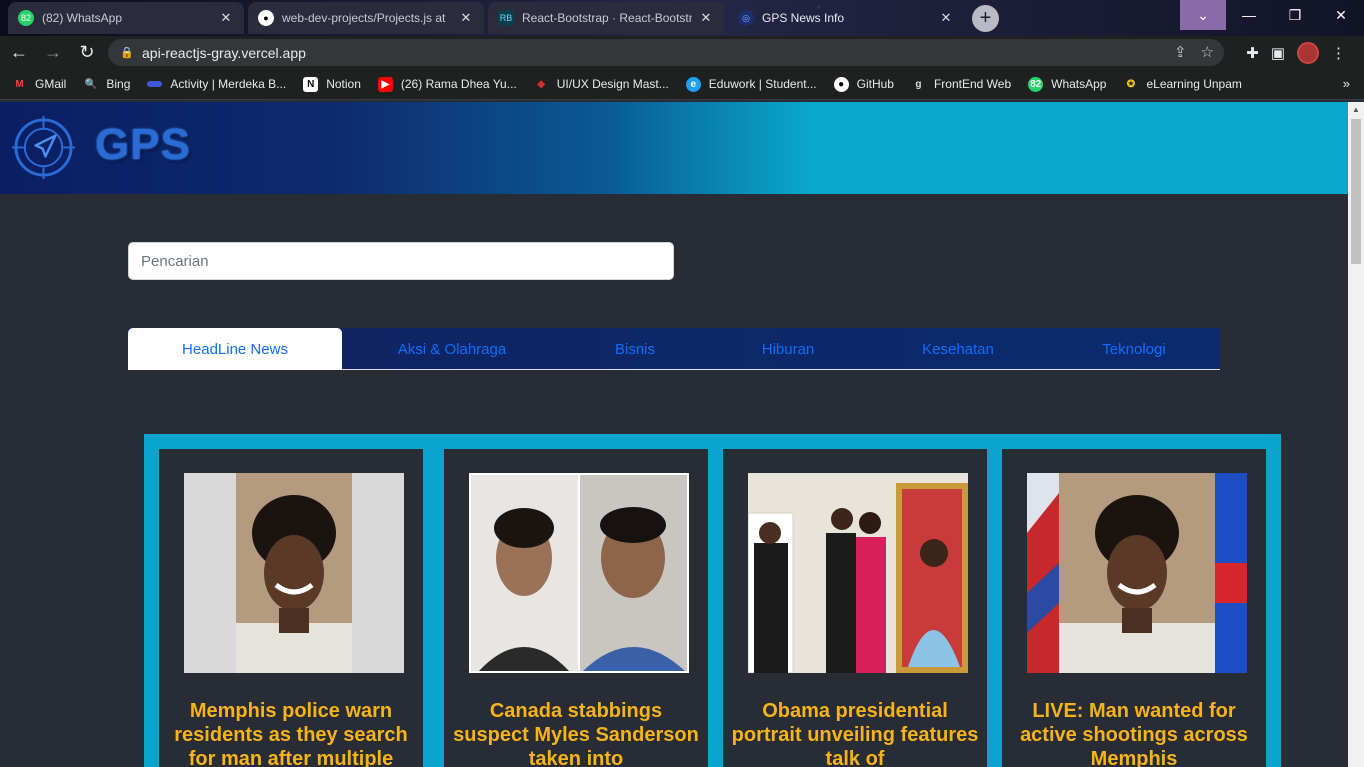  Describe the element at coordinates (1134, 349) in the screenshot. I see `tab-teknologi: Teknologi` at that location.